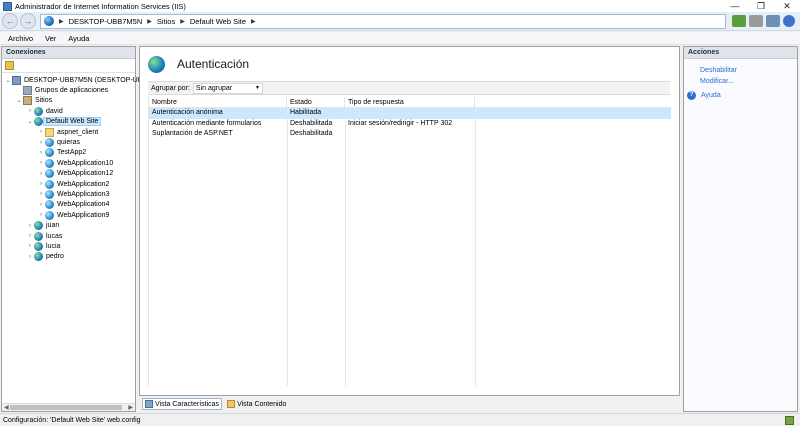  What do you see at coordinates (756, 21) in the screenshot?
I see `stop-icon` at bounding box center [756, 21].